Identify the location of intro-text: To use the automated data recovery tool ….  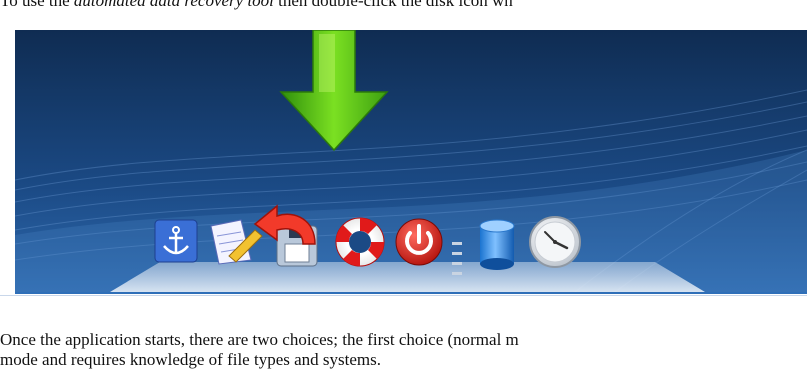
(256, 5).